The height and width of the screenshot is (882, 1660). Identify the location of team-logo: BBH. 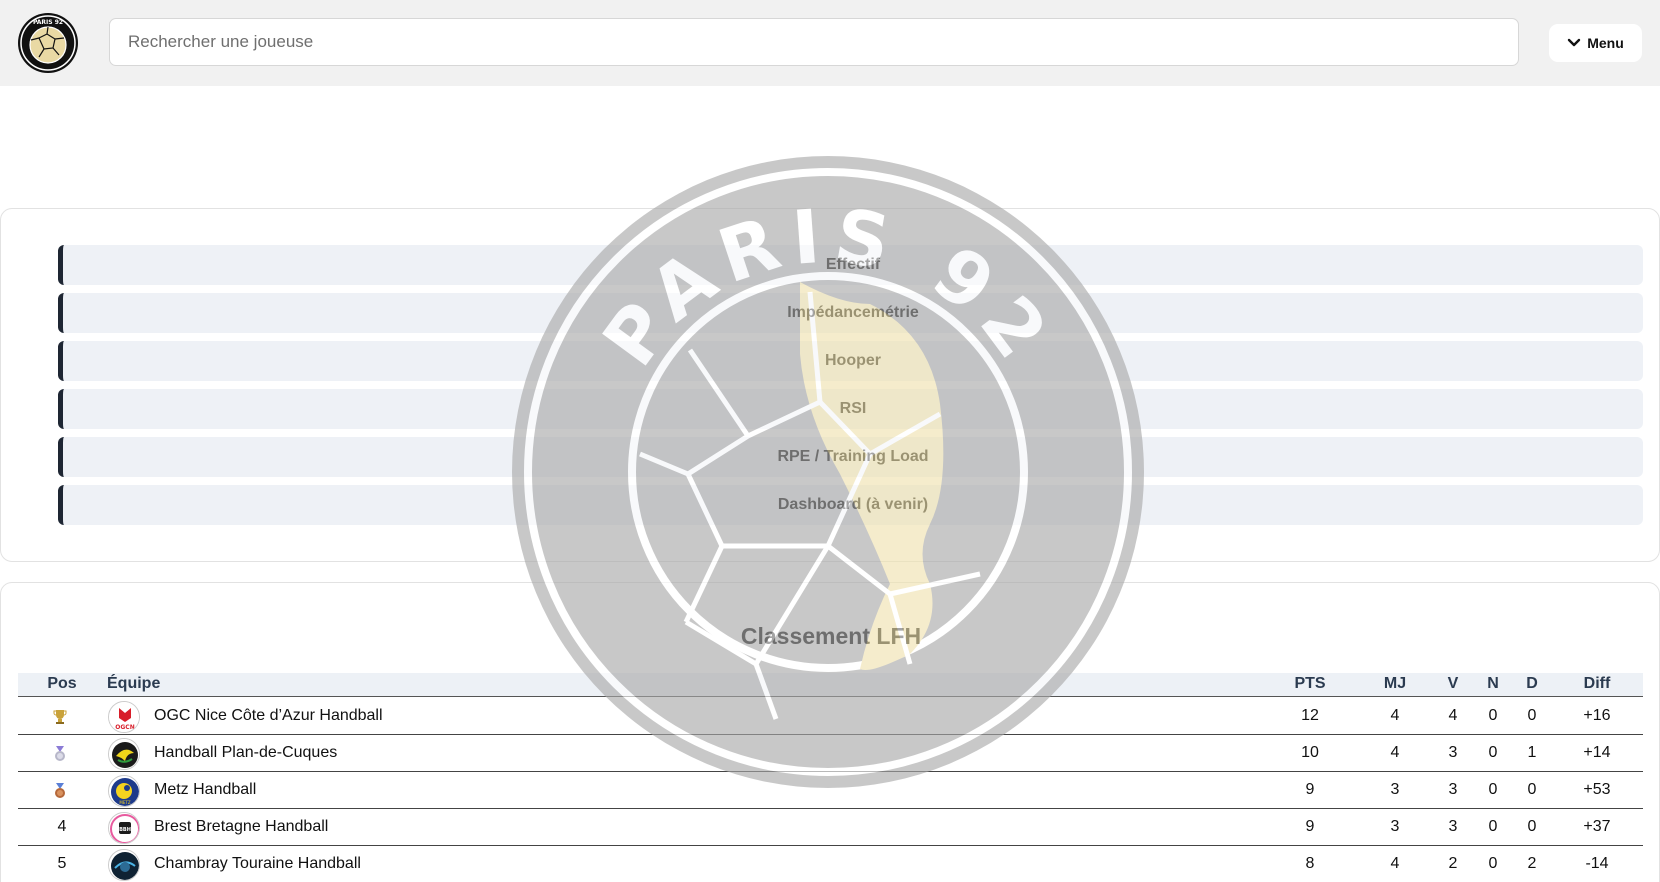
(124, 828).